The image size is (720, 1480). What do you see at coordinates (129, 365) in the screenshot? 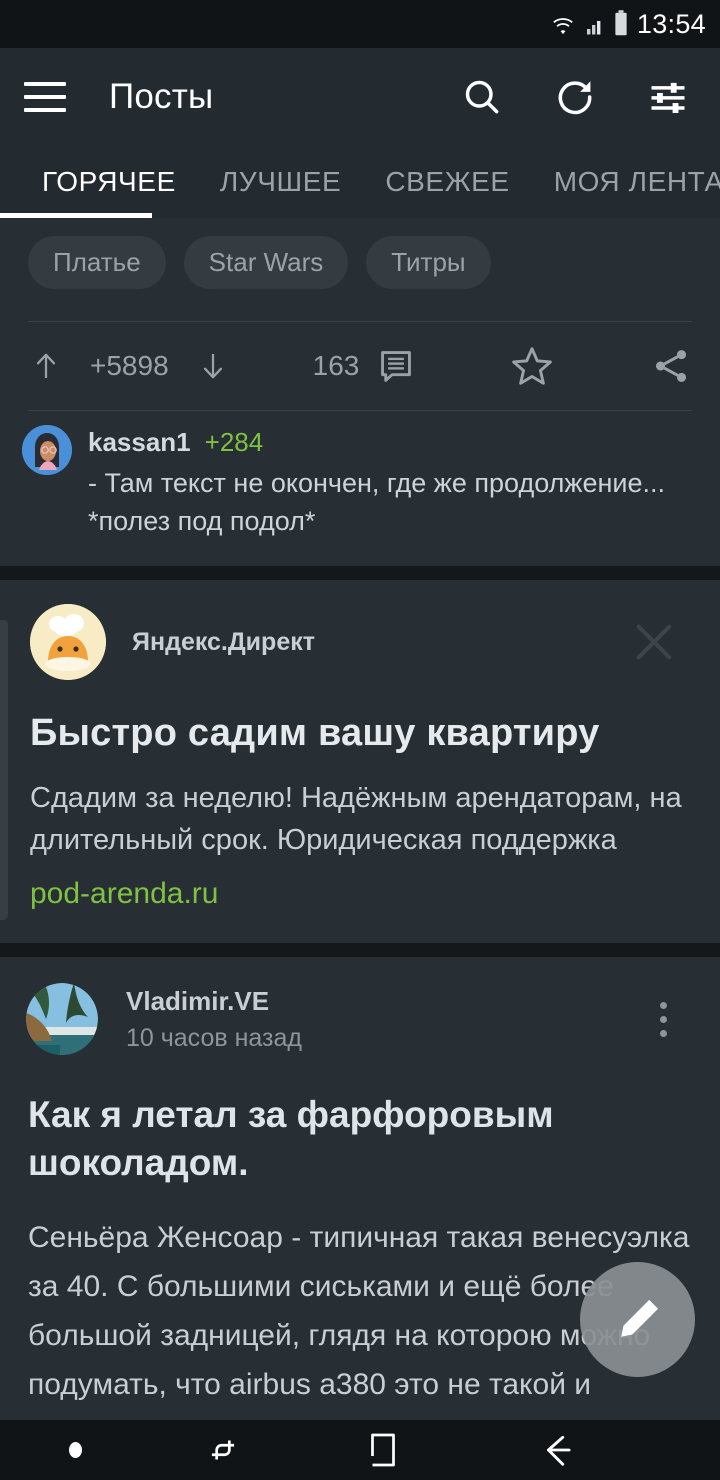
I see `post-rating: +5898` at bounding box center [129, 365].